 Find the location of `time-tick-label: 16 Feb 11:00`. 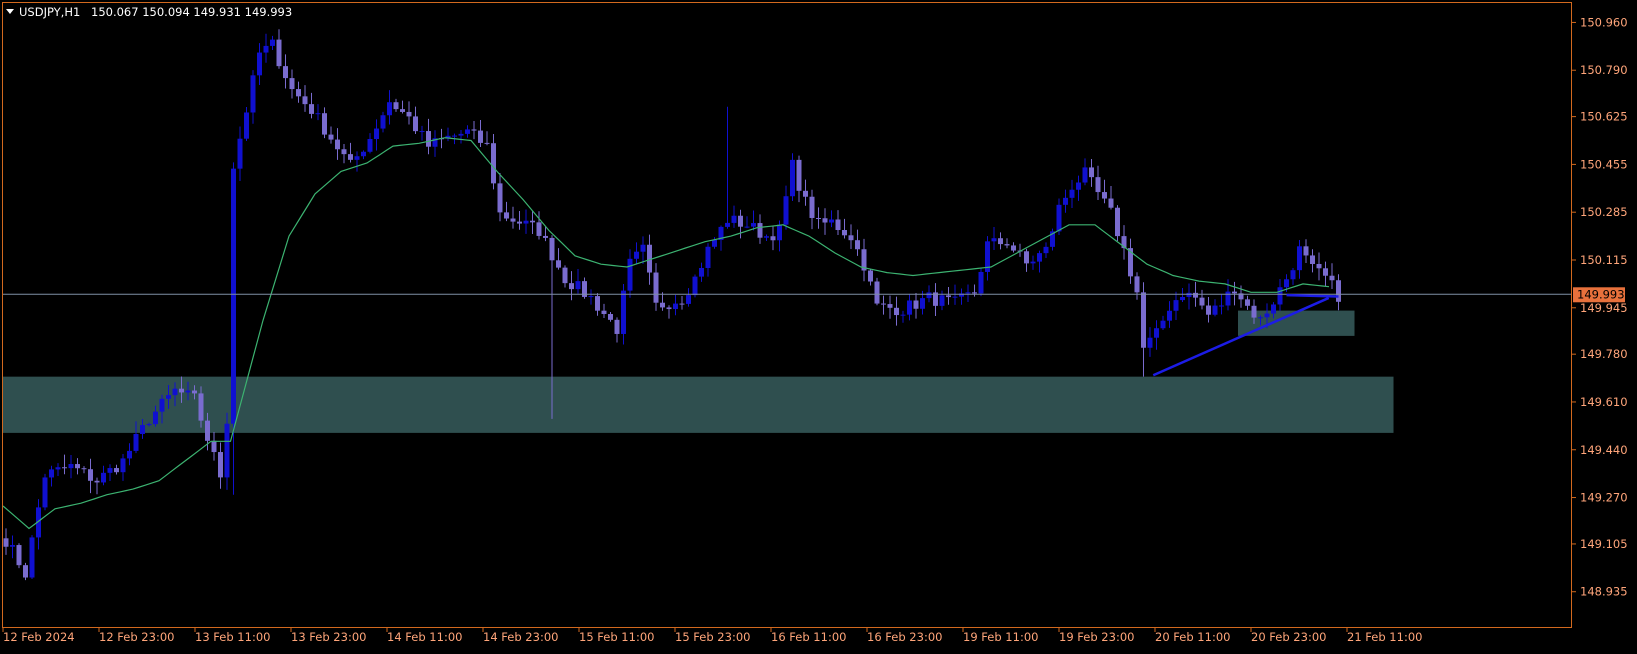

time-tick-label: 16 Feb 11:00 is located at coordinates (808, 637).